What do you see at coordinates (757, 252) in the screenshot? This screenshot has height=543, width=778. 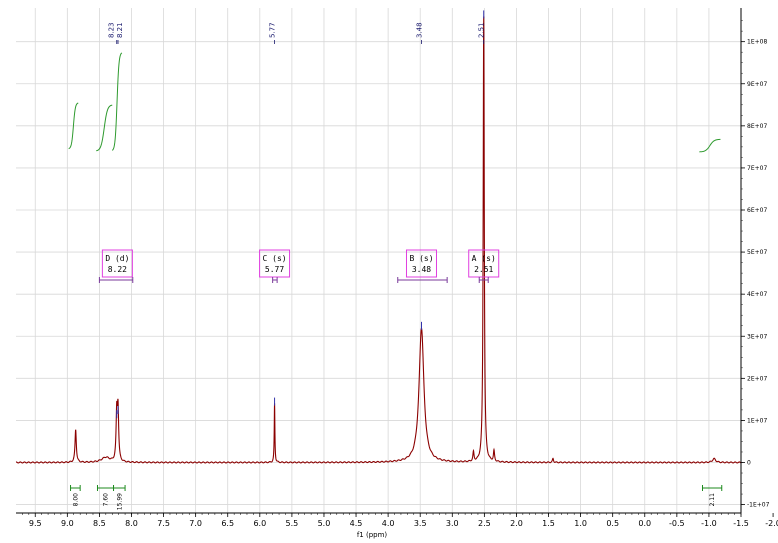 I see `y-tick-label: 5E+07` at bounding box center [757, 252].